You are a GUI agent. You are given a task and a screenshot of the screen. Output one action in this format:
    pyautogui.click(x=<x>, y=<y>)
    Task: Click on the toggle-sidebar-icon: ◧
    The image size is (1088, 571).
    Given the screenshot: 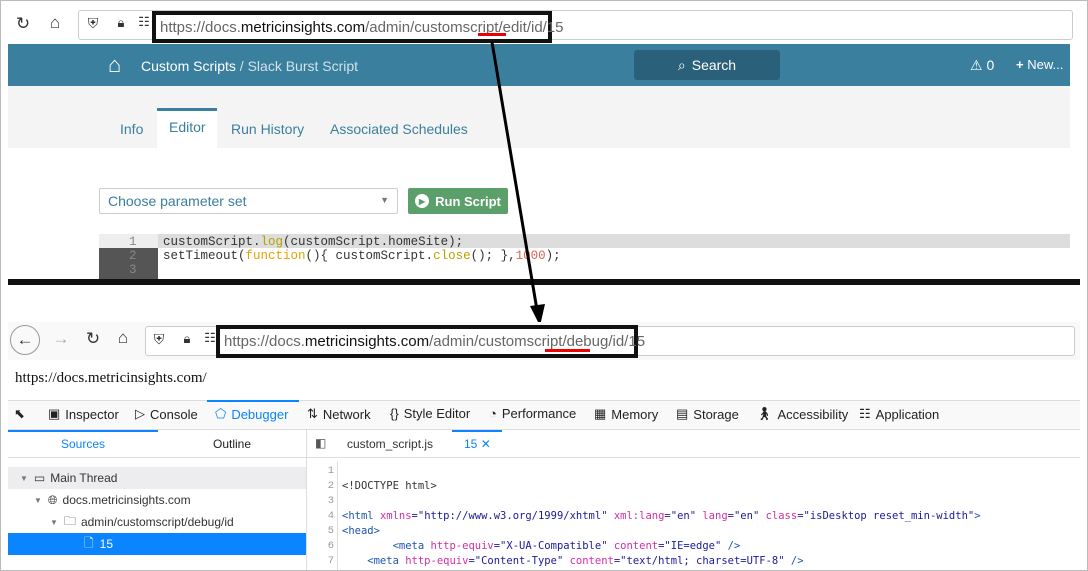 What is the action you would take?
    pyautogui.click(x=320, y=443)
    